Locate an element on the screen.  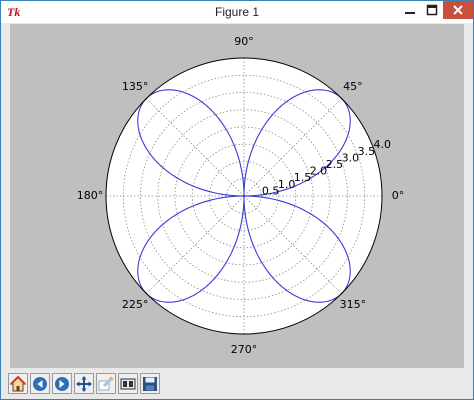
angle-tick-label-7: 315° is located at coordinates (353, 304).